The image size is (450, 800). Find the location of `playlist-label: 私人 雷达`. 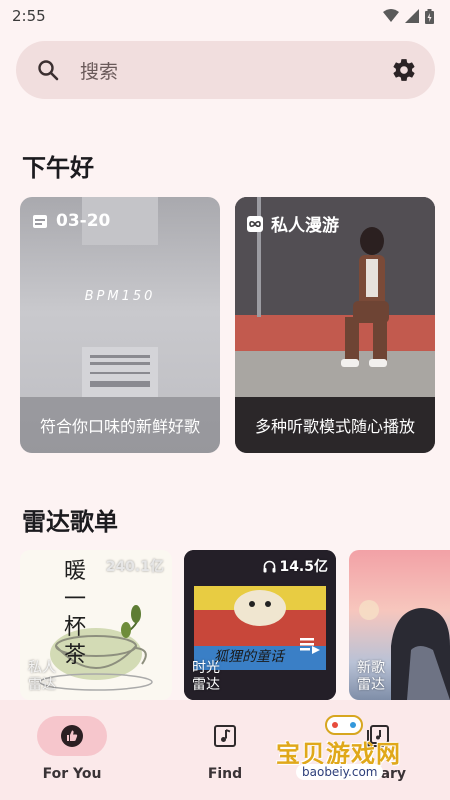

playlist-label: 私人 雷达 is located at coordinates (42, 677).